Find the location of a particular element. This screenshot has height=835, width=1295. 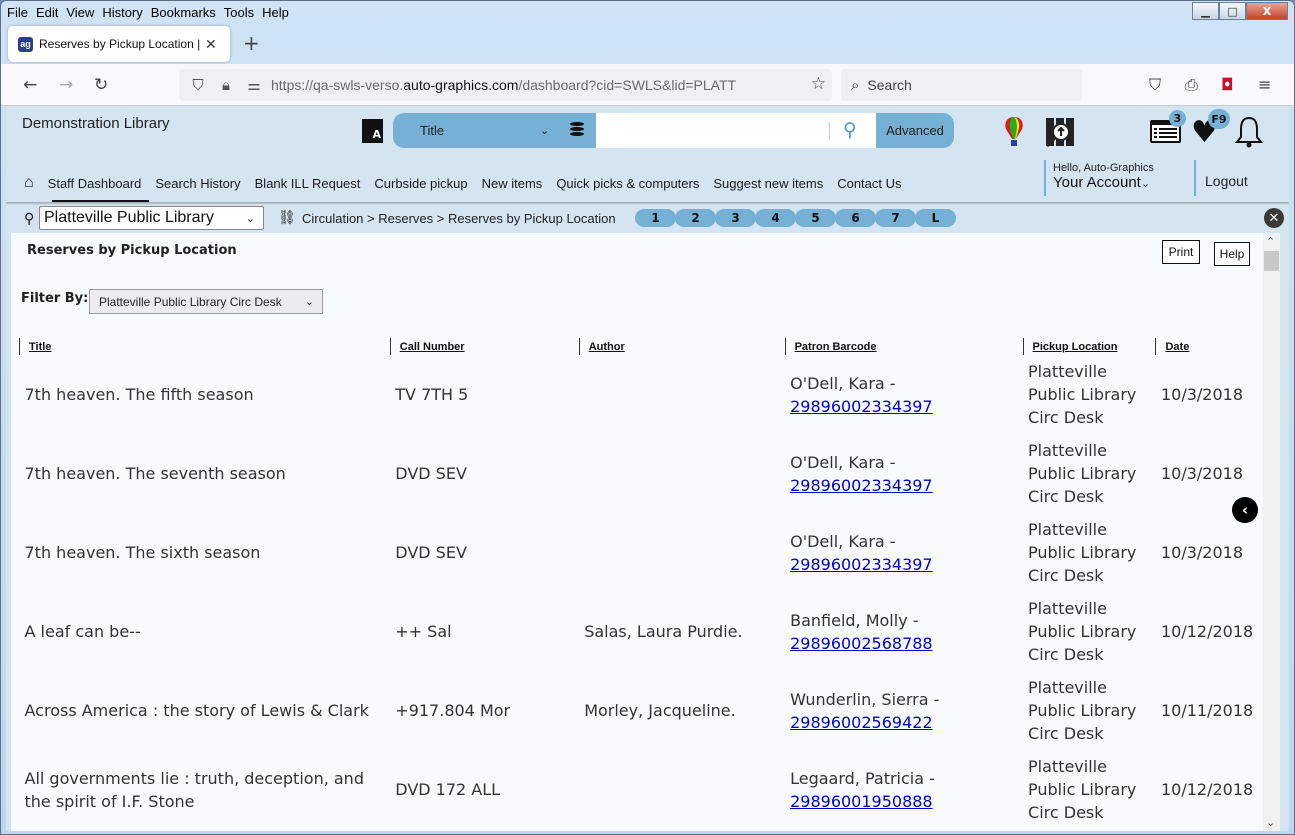

filter-select: Platteville Public Library Circ Desk ⌄ is located at coordinates (206, 301).